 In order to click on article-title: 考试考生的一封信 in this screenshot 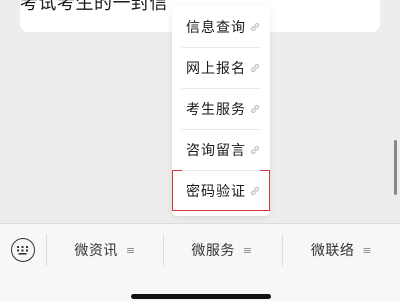, I will do `click(94, 7)`.